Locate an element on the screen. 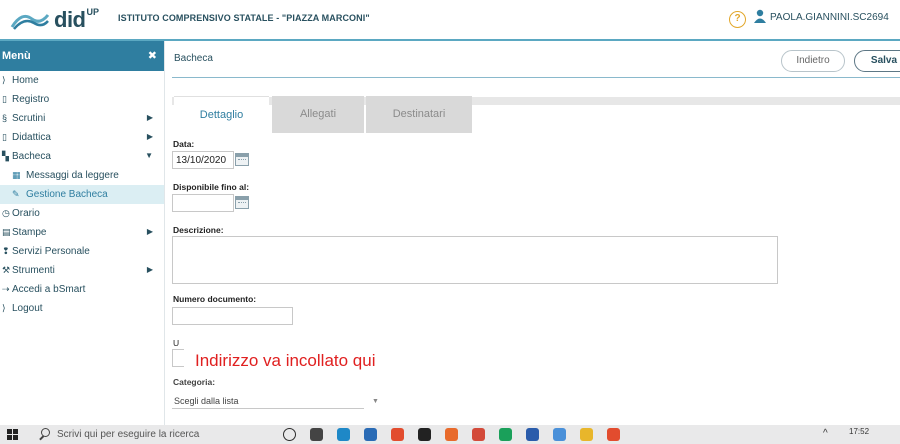 Image resolution: width=900 pixels, height=444 pixels. category-underline is located at coordinates (268, 408).